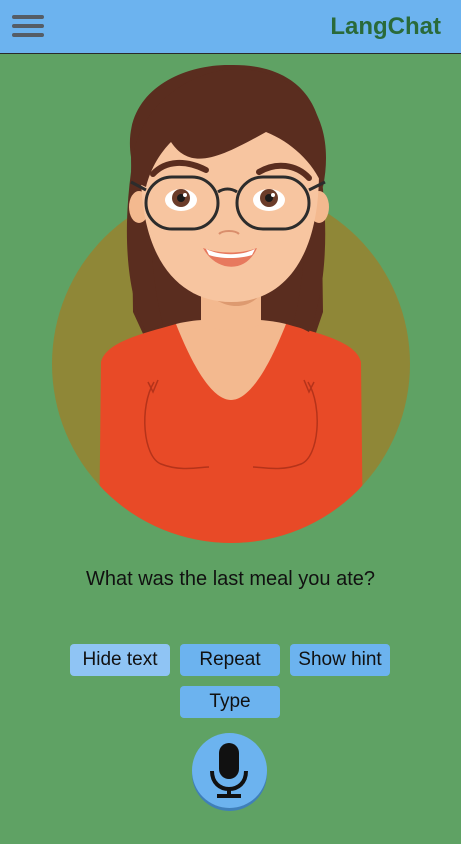 The width and height of the screenshot is (461, 844). Describe the element at coordinates (28, 27) in the screenshot. I see `hamburger-menu-icon` at that location.